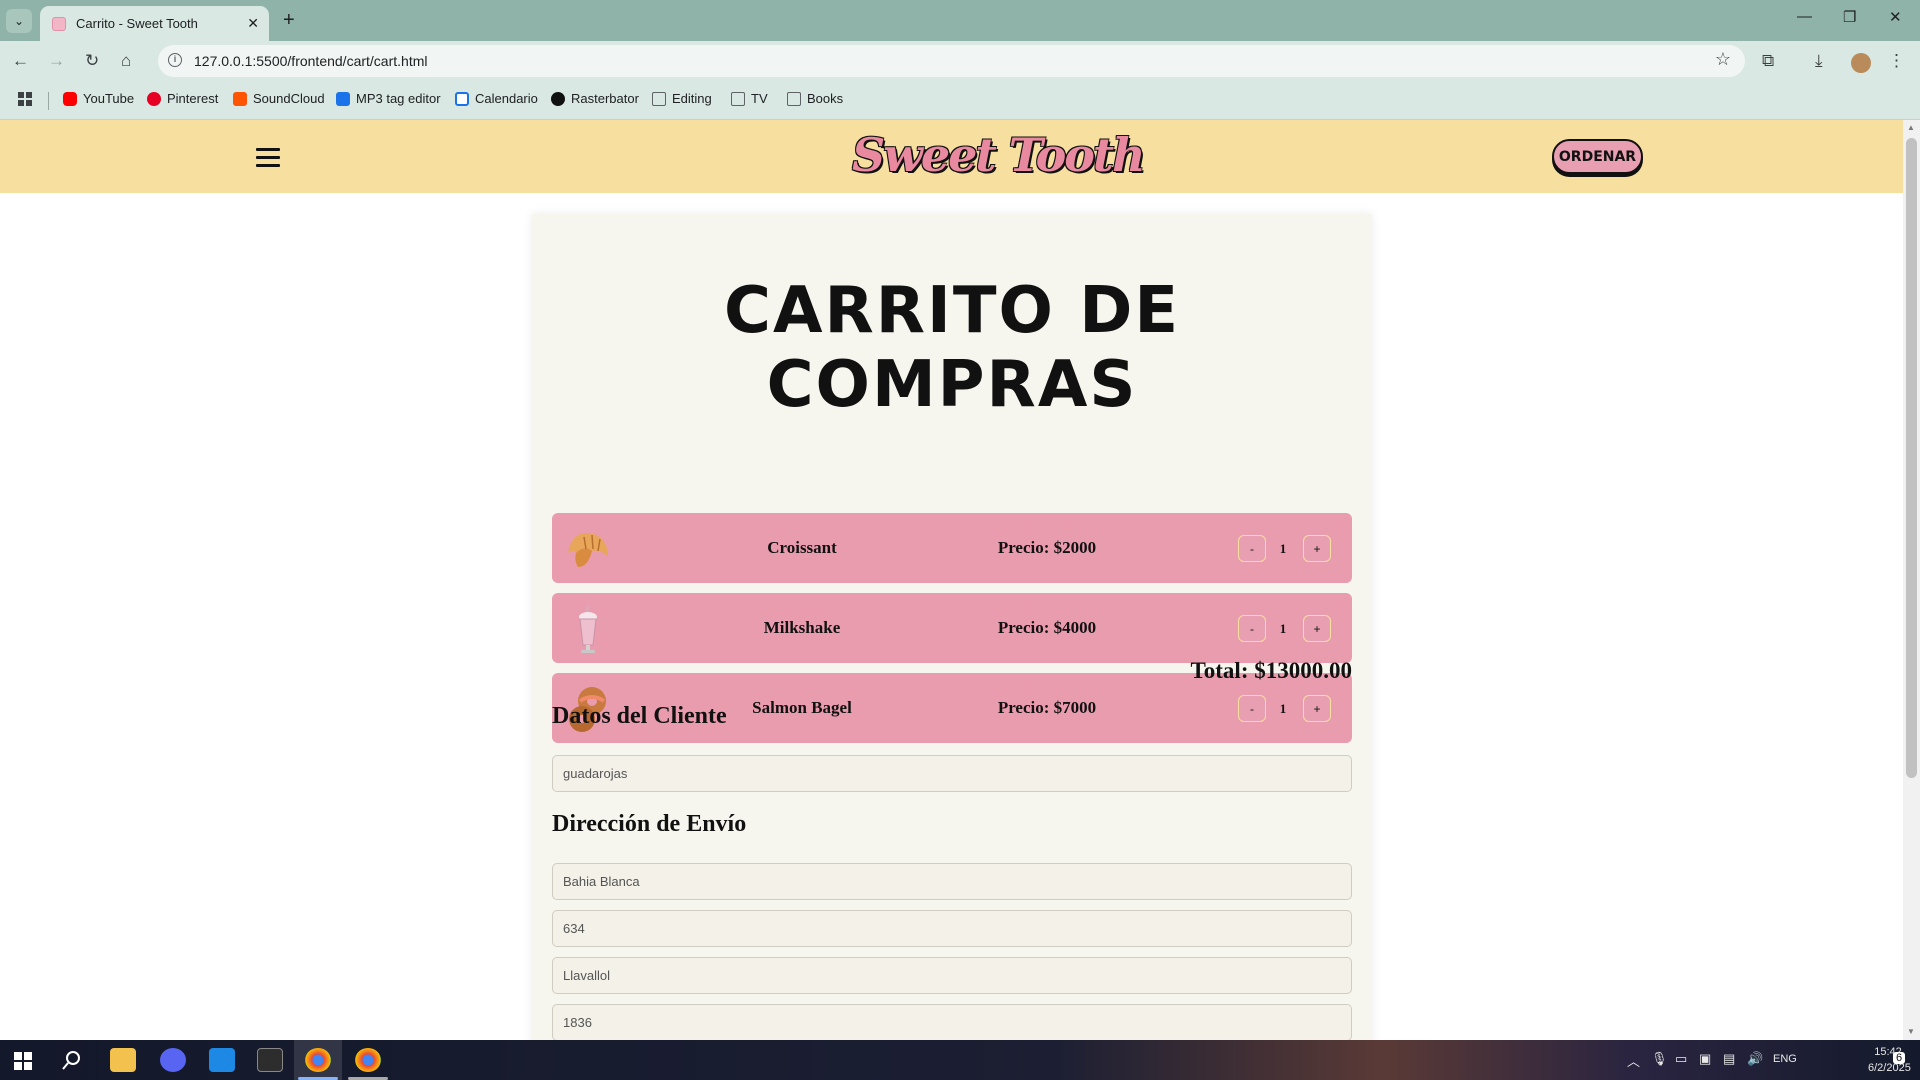 The width and height of the screenshot is (1920, 1080). I want to click on item-price: Precio: $2000, so click(1047, 547).